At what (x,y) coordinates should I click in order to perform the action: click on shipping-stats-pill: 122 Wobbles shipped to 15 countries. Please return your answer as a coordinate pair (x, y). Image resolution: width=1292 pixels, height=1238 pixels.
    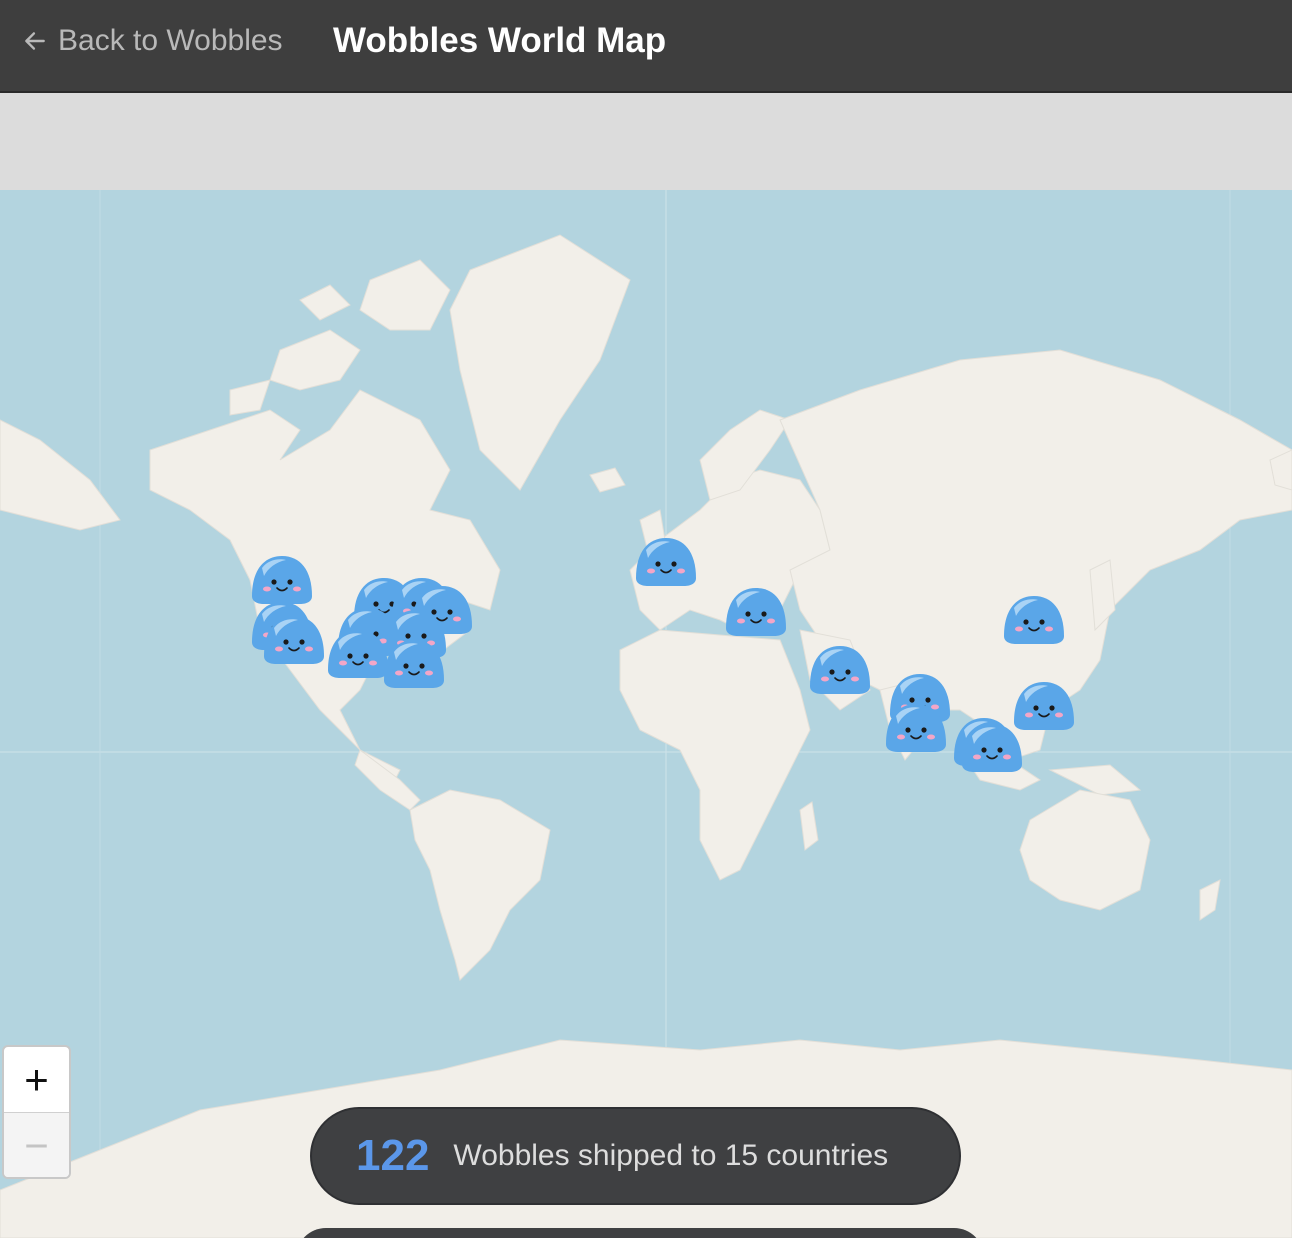
    Looking at the image, I should click on (635, 1156).